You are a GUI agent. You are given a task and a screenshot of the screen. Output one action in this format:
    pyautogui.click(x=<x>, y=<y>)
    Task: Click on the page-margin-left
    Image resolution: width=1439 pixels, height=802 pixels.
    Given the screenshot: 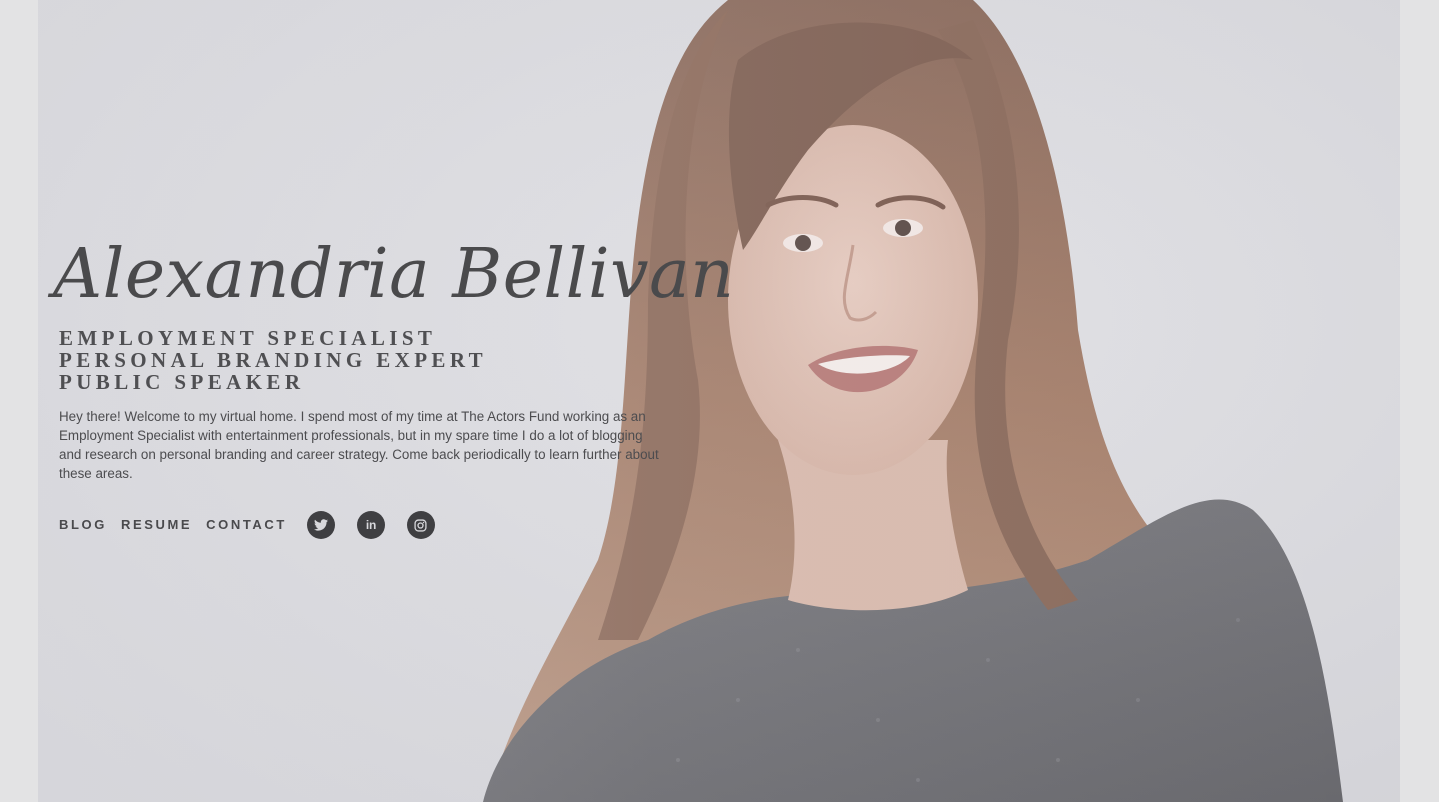 What is the action you would take?
    pyautogui.click(x=19, y=401)
    